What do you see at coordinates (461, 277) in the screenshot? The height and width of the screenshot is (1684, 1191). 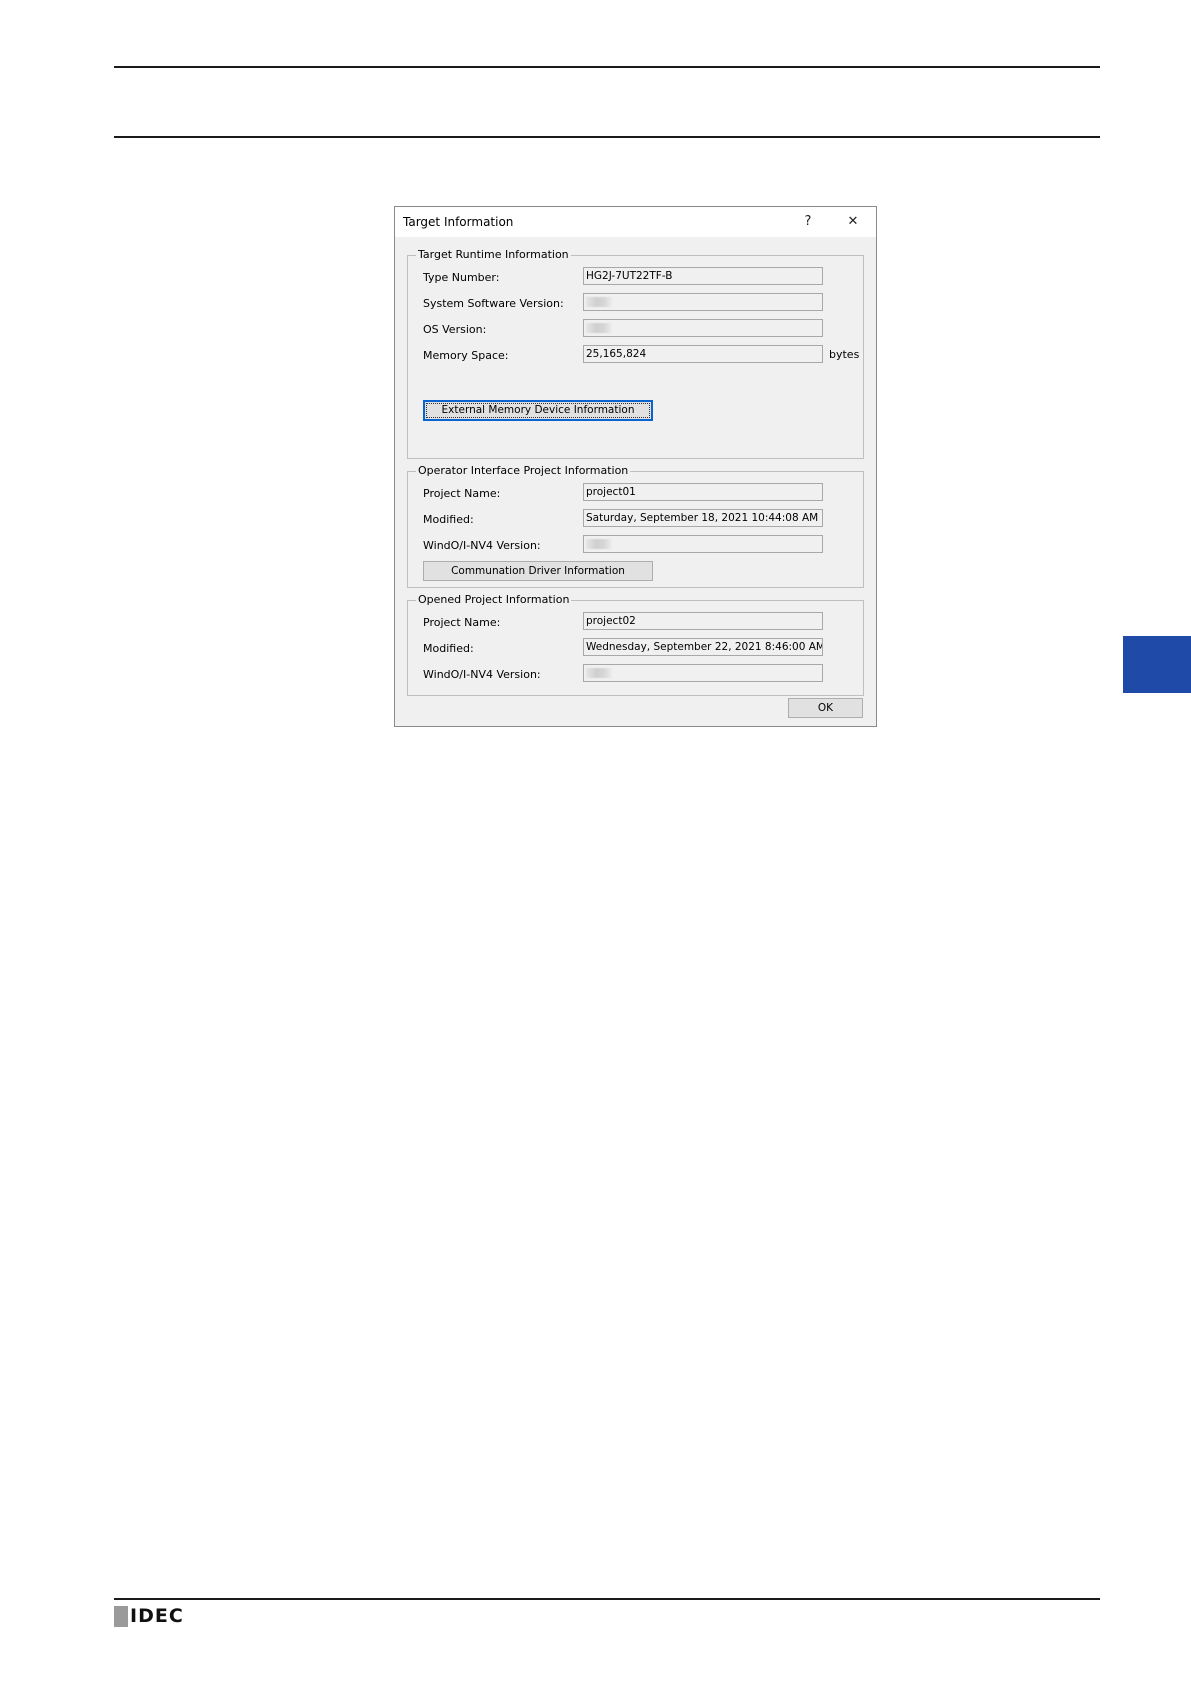 I see `type-number-label: Type Number:` at bounding box center [461, 277].